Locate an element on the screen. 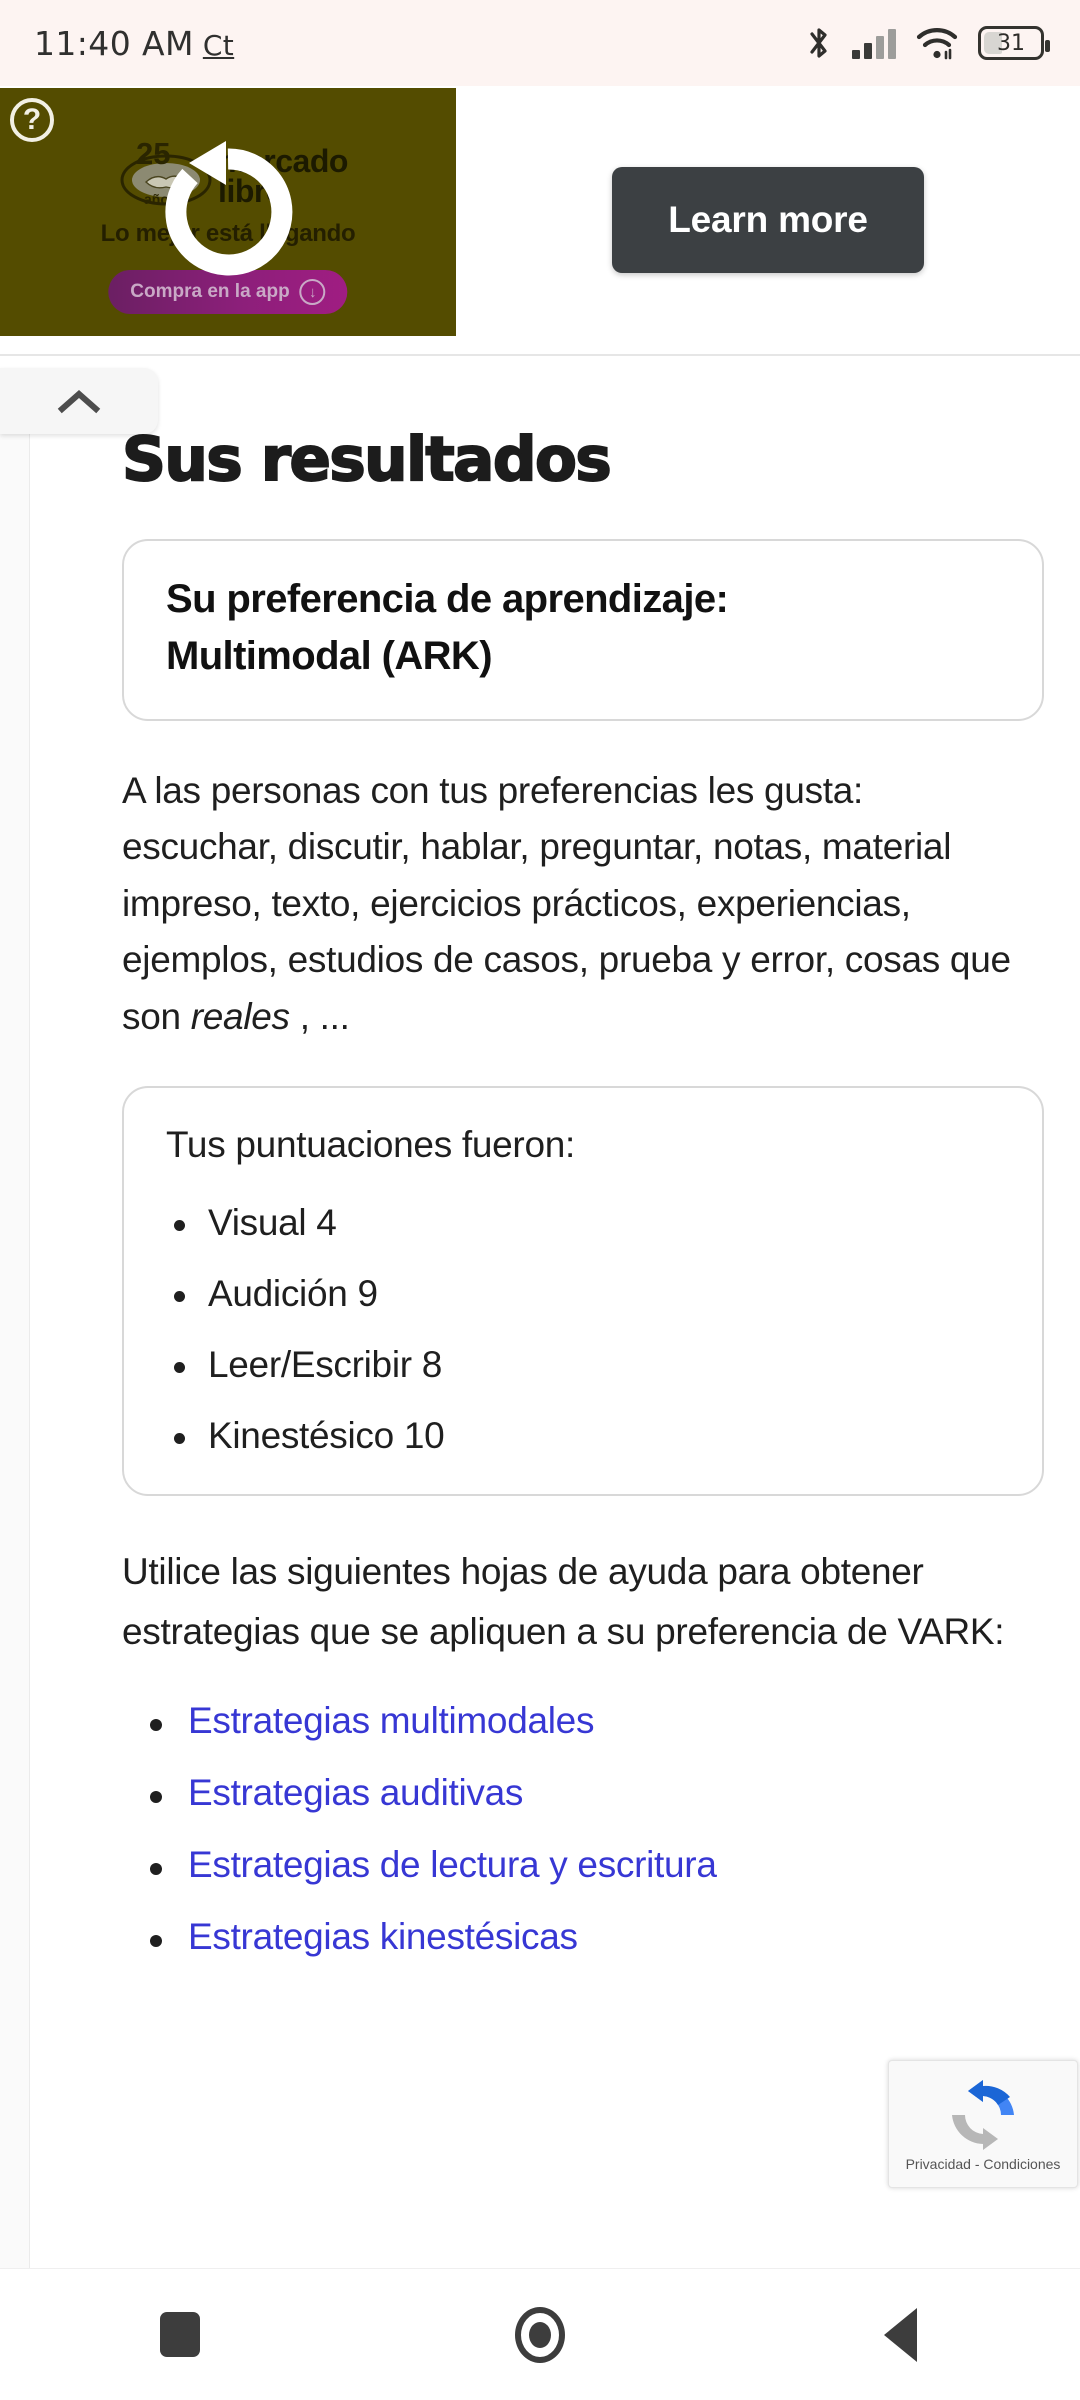 This screenshot has width=1080, height=2400. replay-icon is located at coordinates (228, 212).